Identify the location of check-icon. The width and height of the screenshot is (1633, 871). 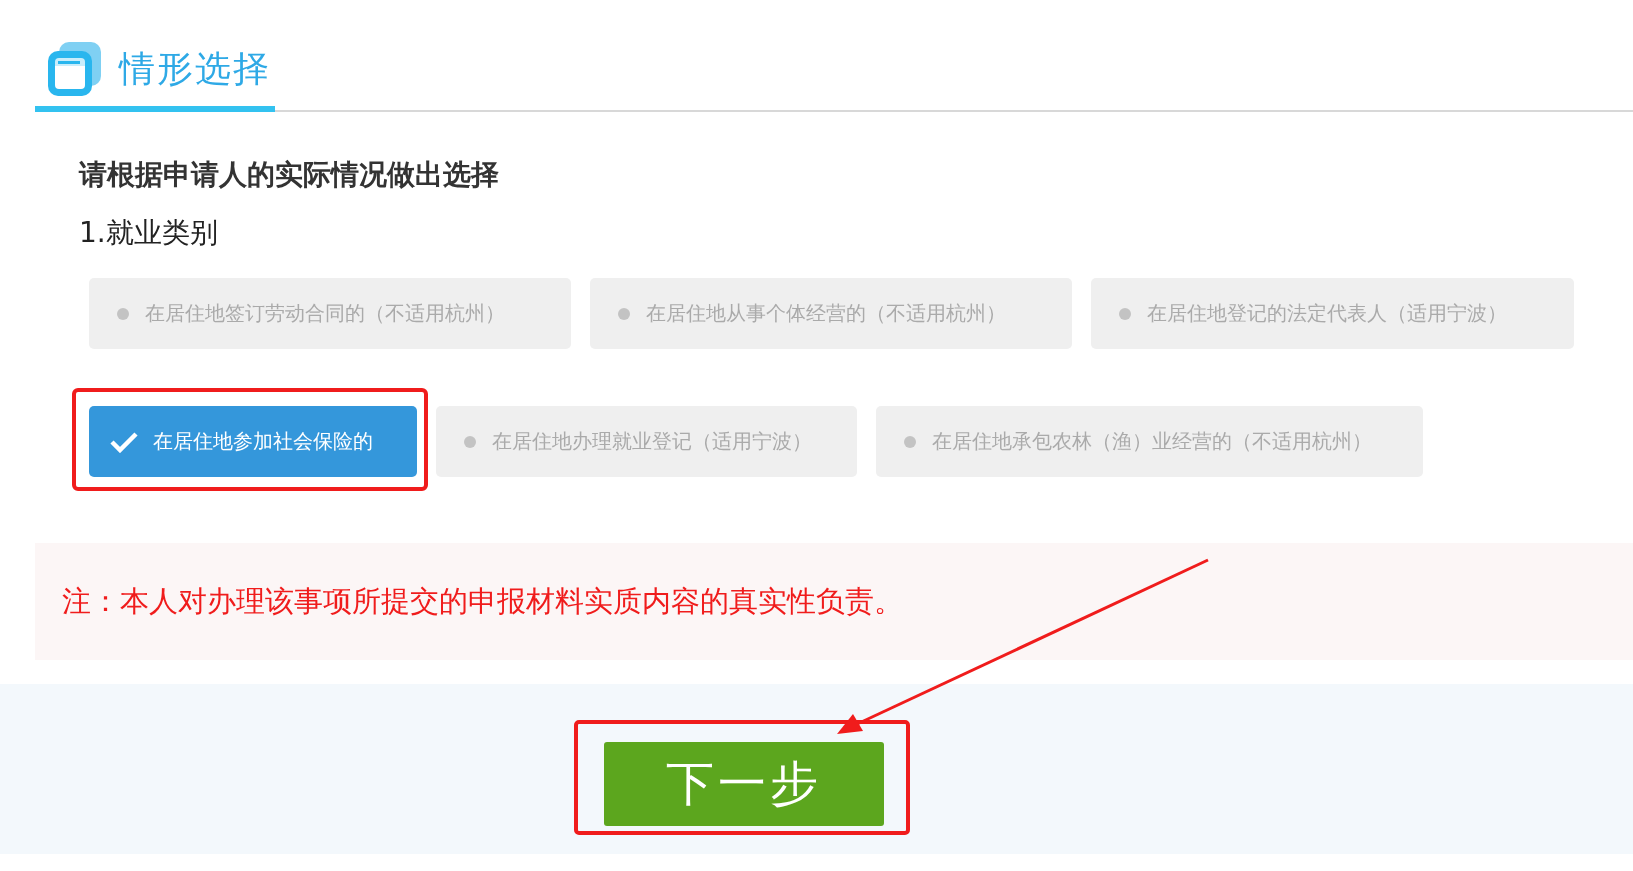
(124, 441).